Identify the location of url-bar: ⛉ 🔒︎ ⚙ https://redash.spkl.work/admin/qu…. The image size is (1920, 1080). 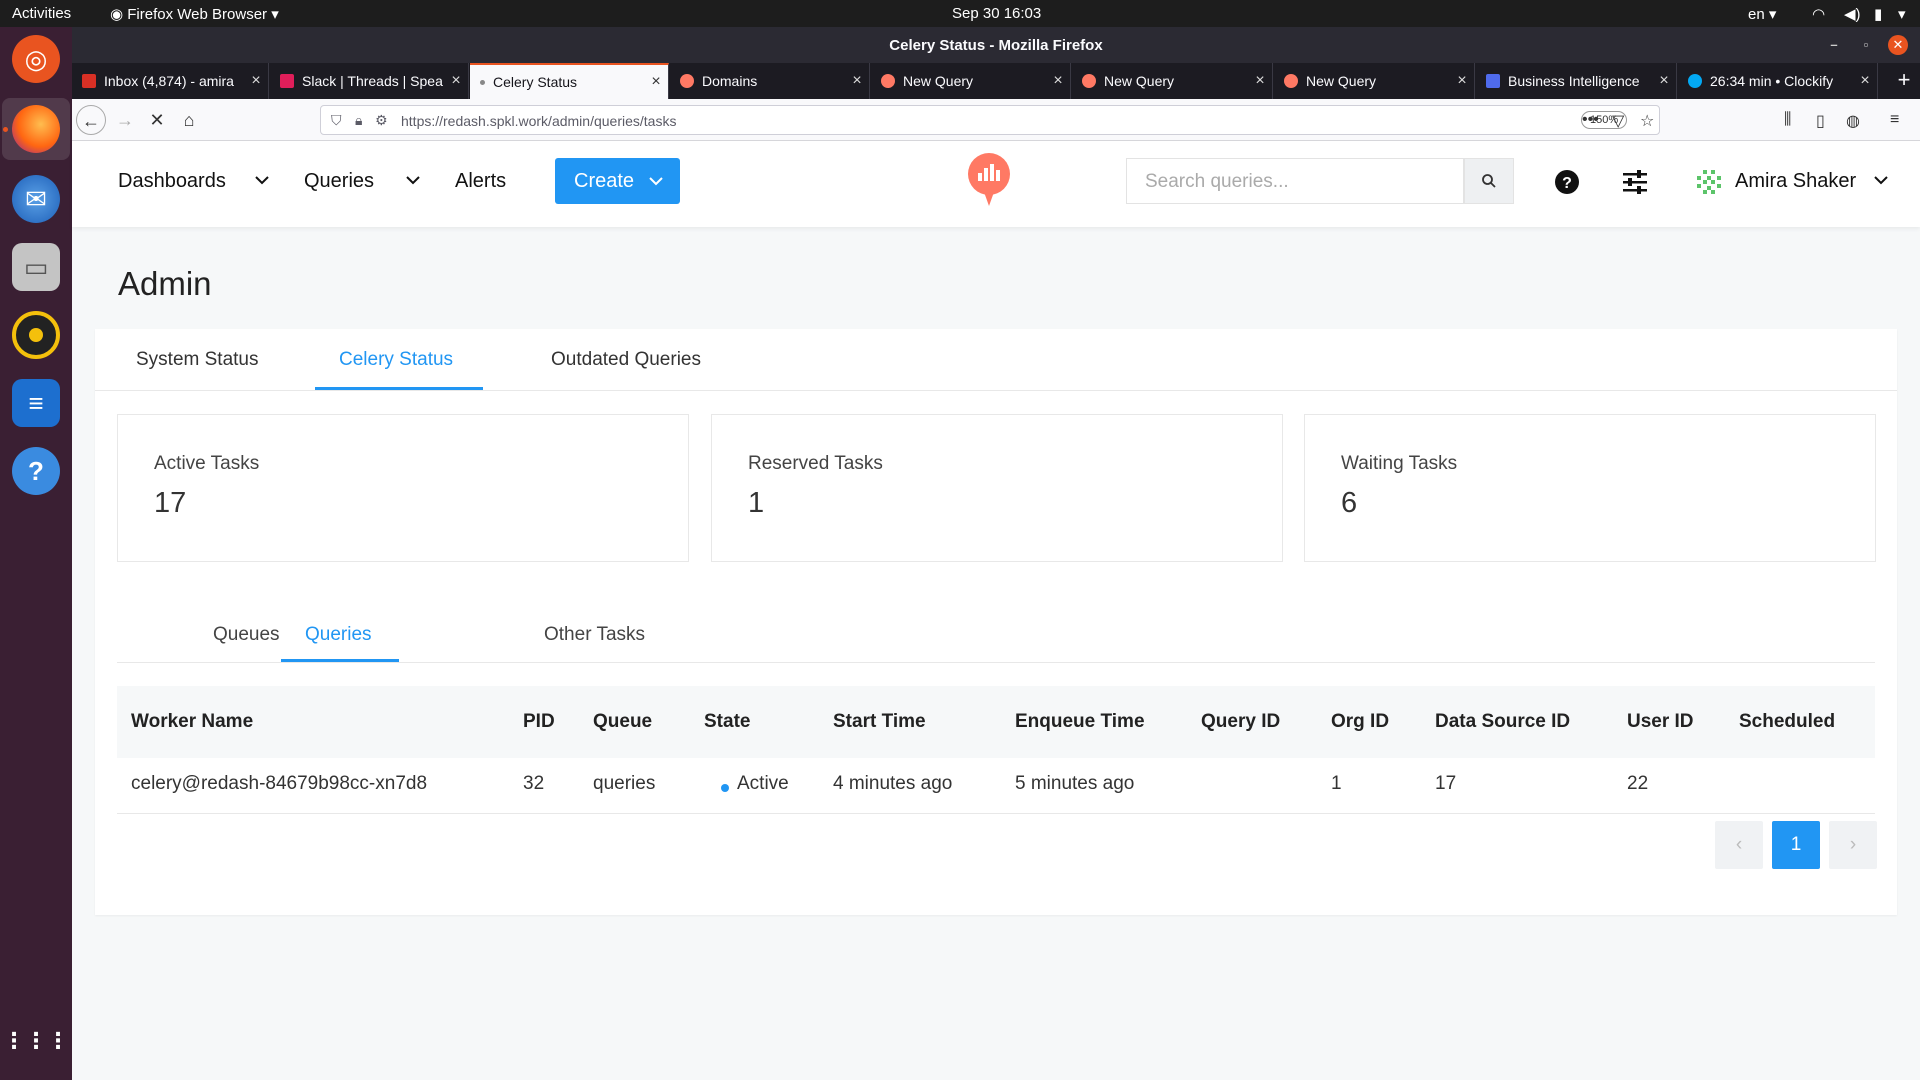
(990, 120).